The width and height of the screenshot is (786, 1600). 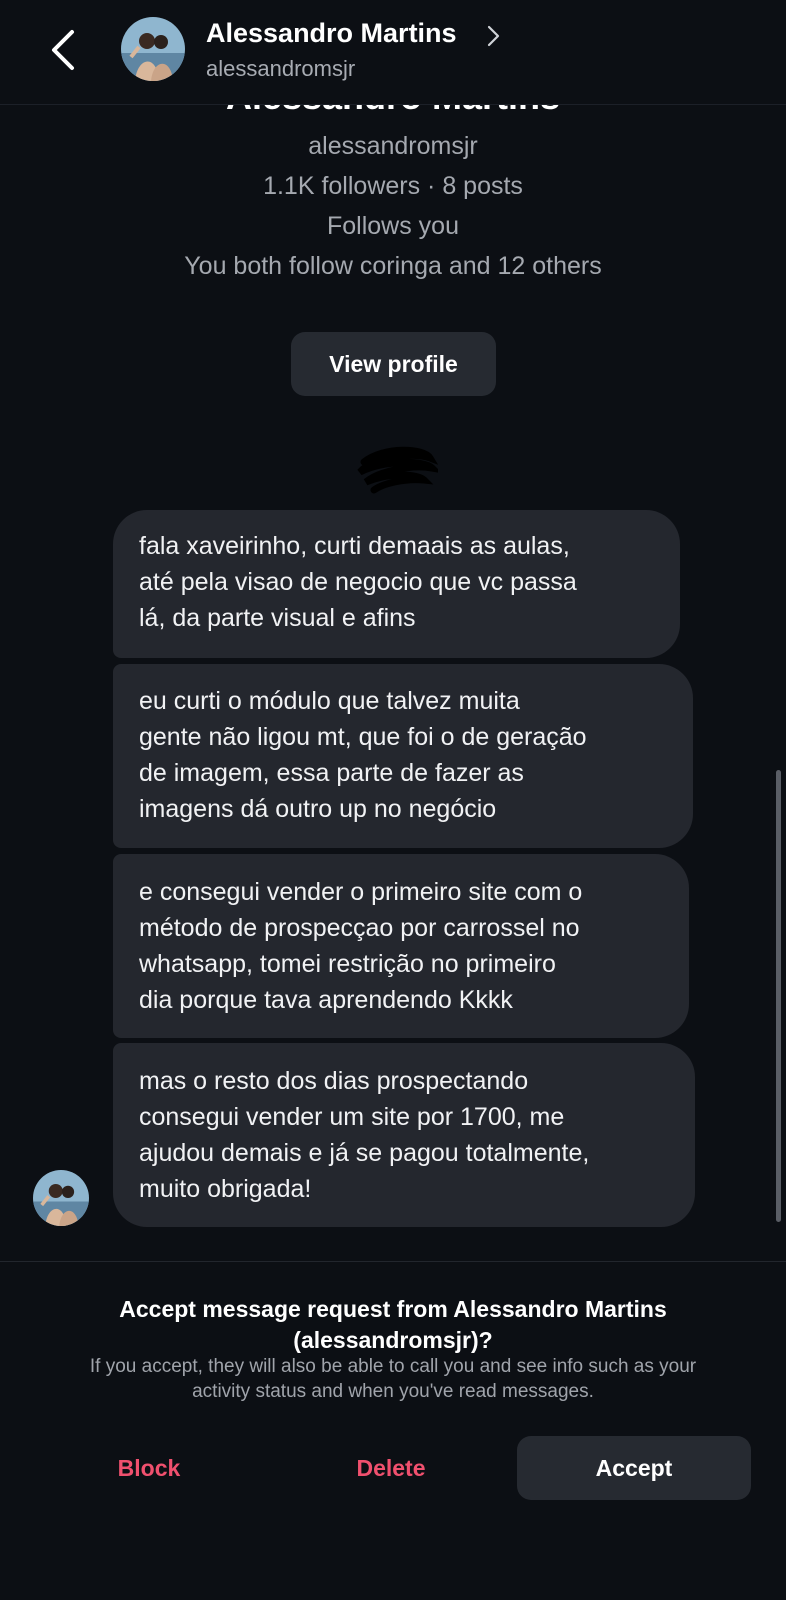 What do you see at coordinates (354, 546) in the screenshot?
I see `message-line: fala xaveirinho, curti demaais as aulas,` at bounding box center [354, 546].